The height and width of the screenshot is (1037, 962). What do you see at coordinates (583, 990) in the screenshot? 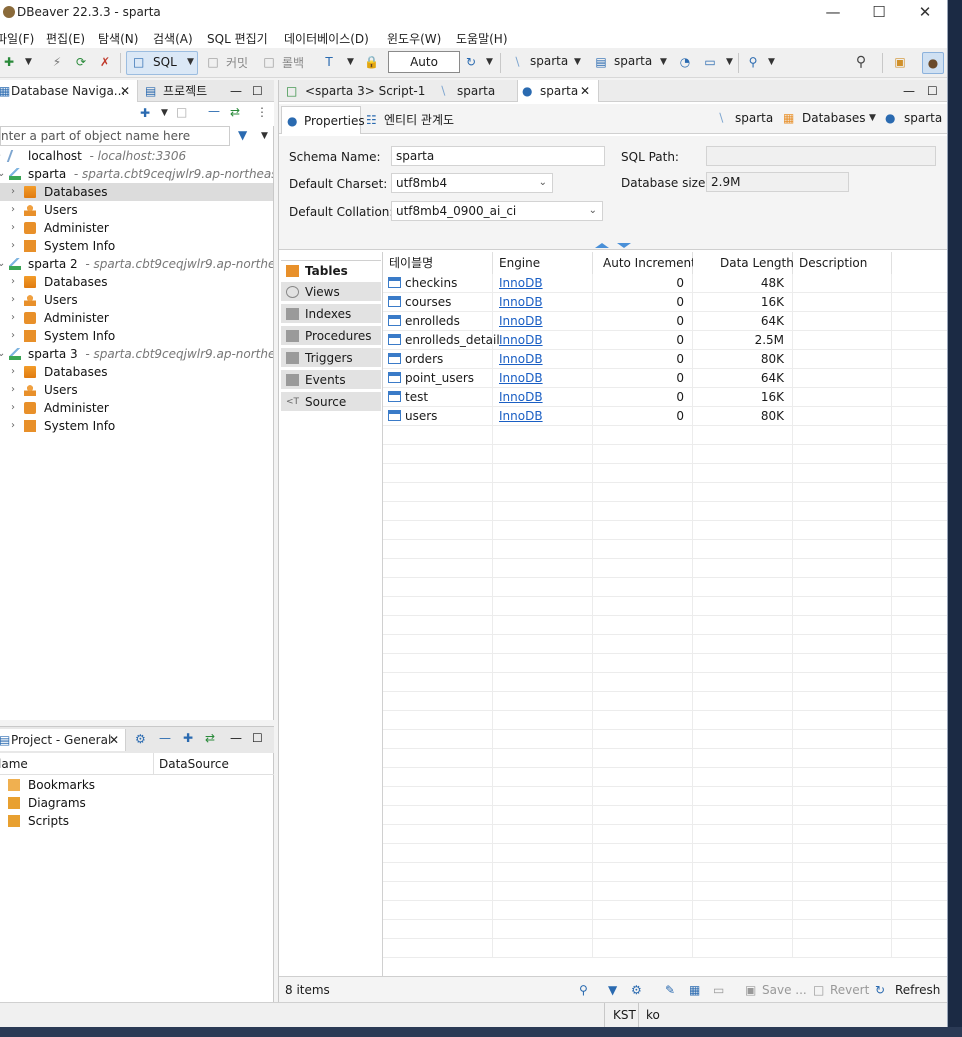
I see `search-icon: ⚲` at bounding box center [583, 990].